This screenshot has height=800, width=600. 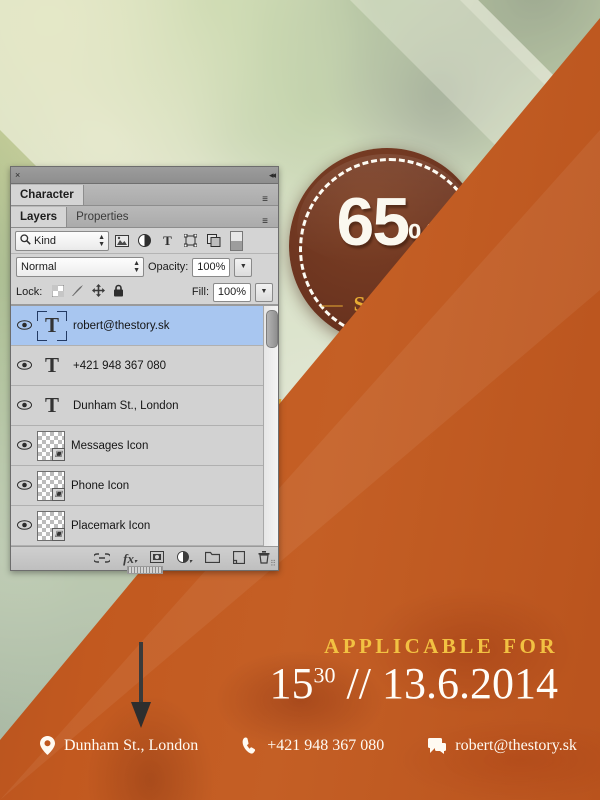 What do you see at coordinates (267, 199) in the screenshot?
I see `character-panel-menu-icon: ≡` at bounding box center [267, 199].